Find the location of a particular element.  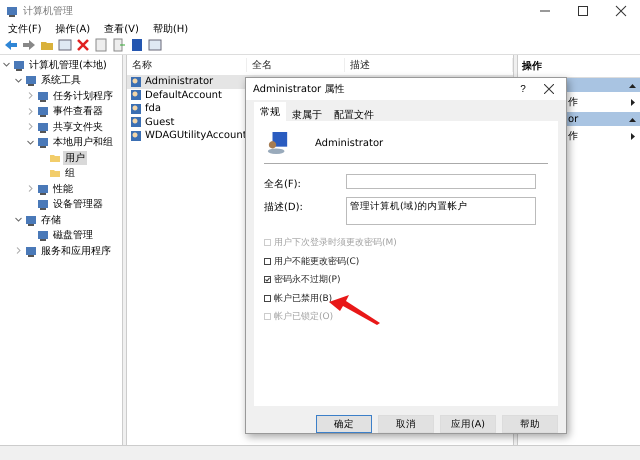

dialog-title: Administrator 属性 is located at coordinates (299, 89).